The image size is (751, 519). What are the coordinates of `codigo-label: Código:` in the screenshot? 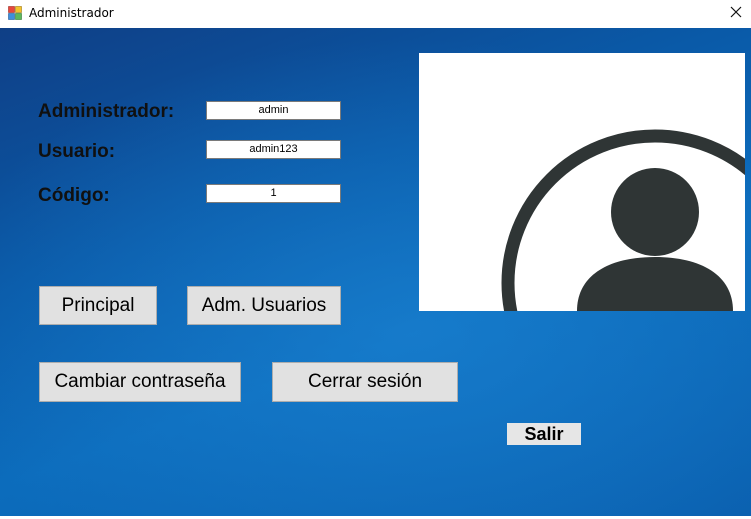 It's located at (74, 195).